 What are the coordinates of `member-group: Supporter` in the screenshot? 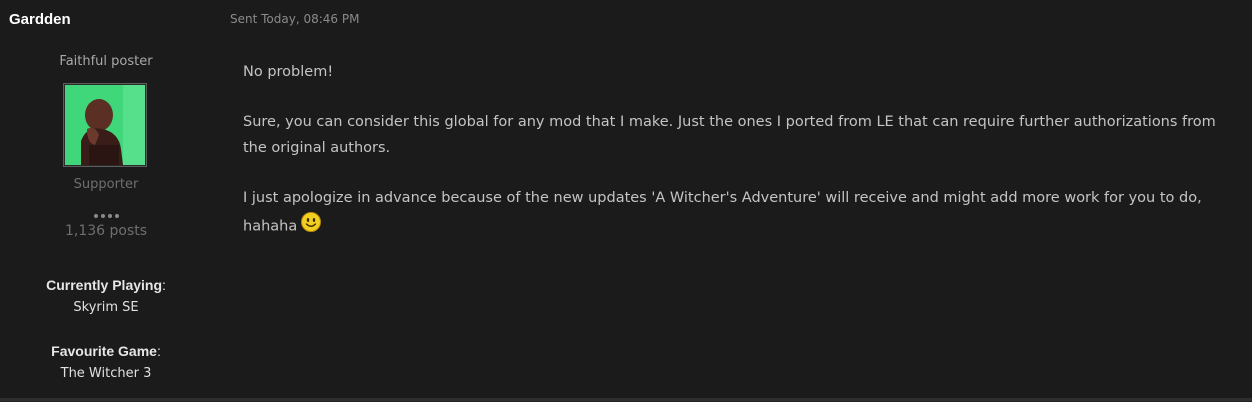 It's located at (106, 184).